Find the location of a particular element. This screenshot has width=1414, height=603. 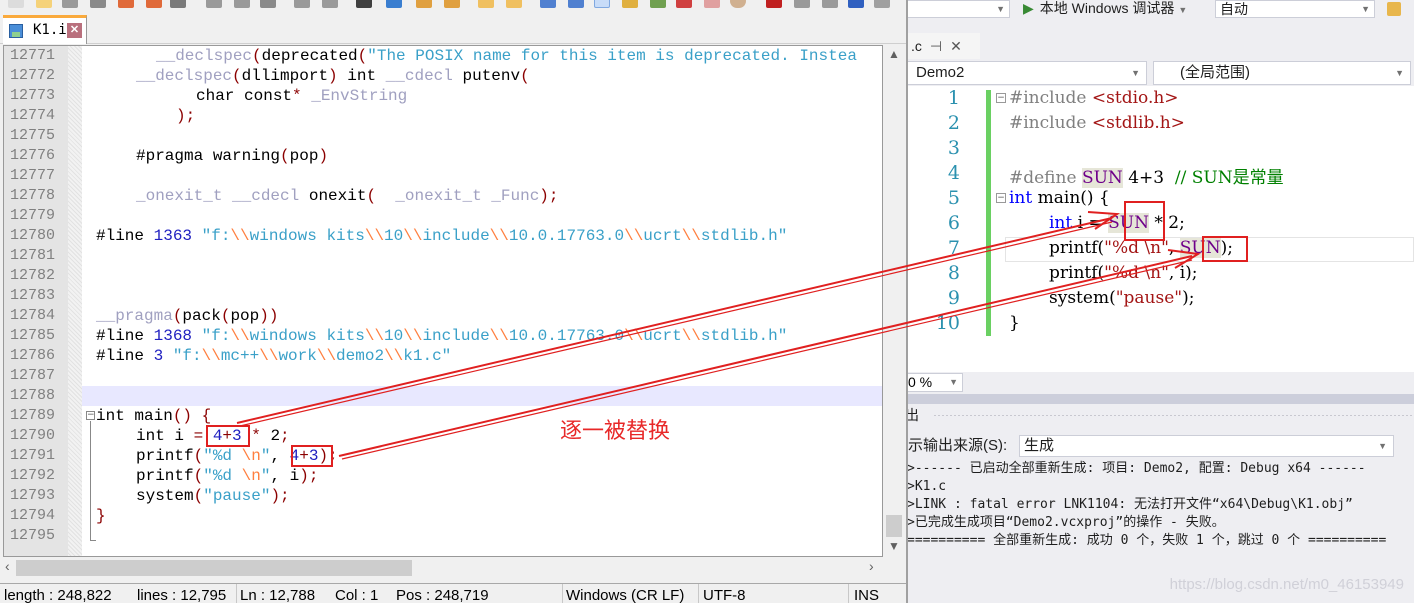

word-wrap-icon is located at coordinates (548, 4).